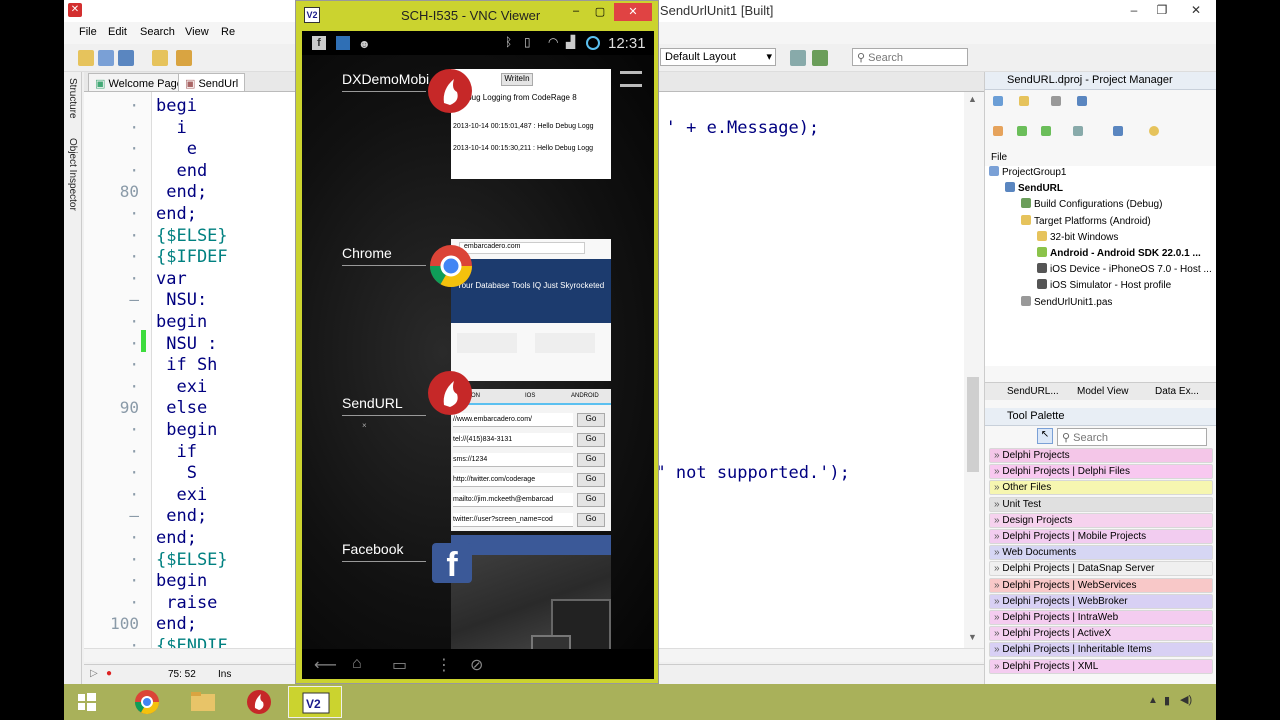 This screenshot has width=1280, height=720. Describe the element at coordinates (627, 43) in the screenshot. I see `clock: 12:31` at that location.